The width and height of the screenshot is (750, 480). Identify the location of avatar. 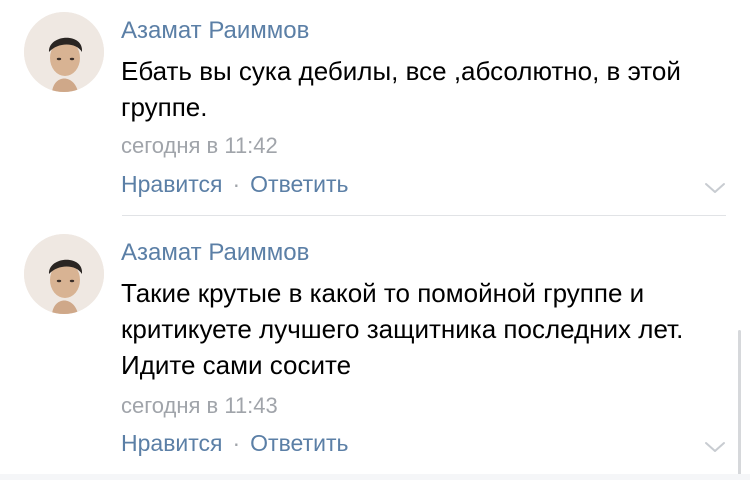
(64, 274).